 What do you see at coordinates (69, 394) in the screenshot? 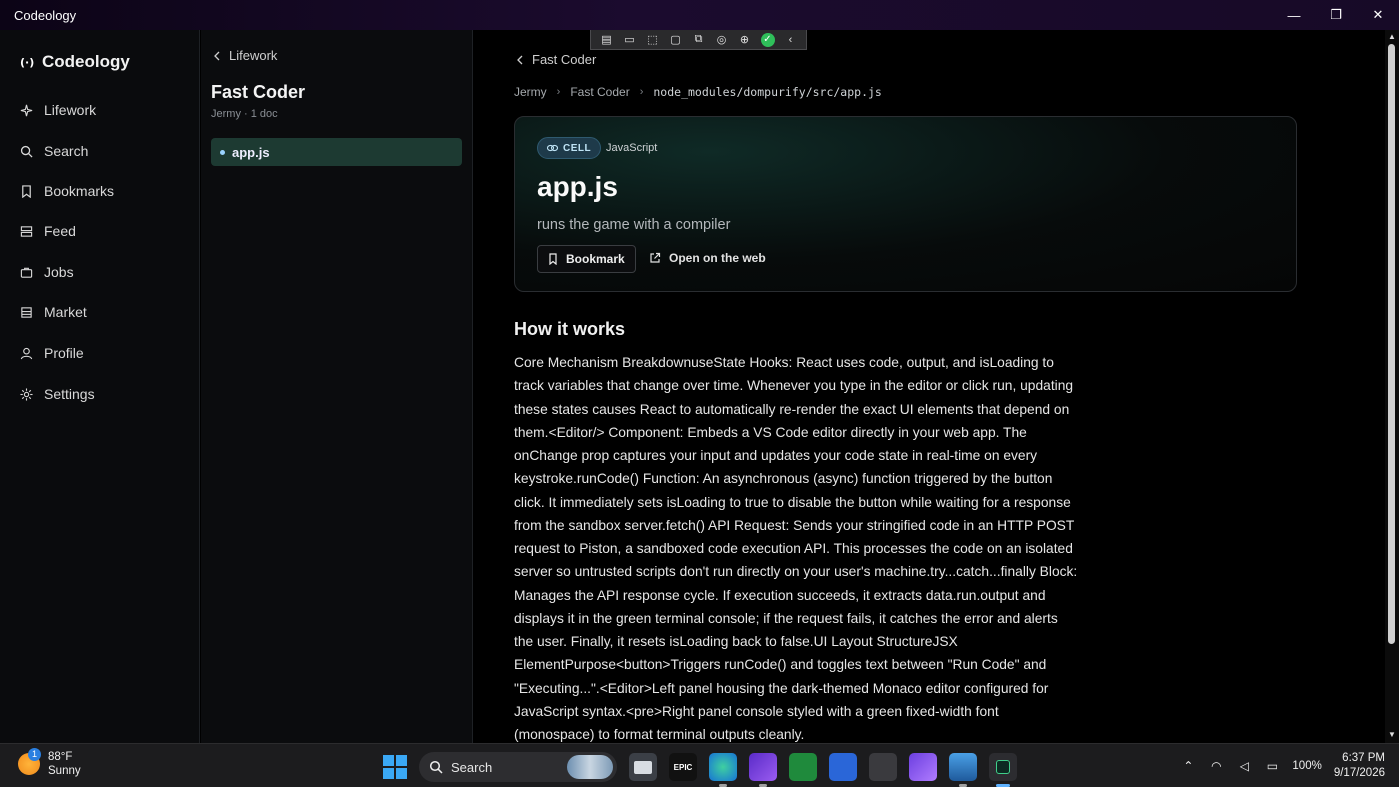
I see `sidebar-item-label: Settings` at bounding box center [69, 394].